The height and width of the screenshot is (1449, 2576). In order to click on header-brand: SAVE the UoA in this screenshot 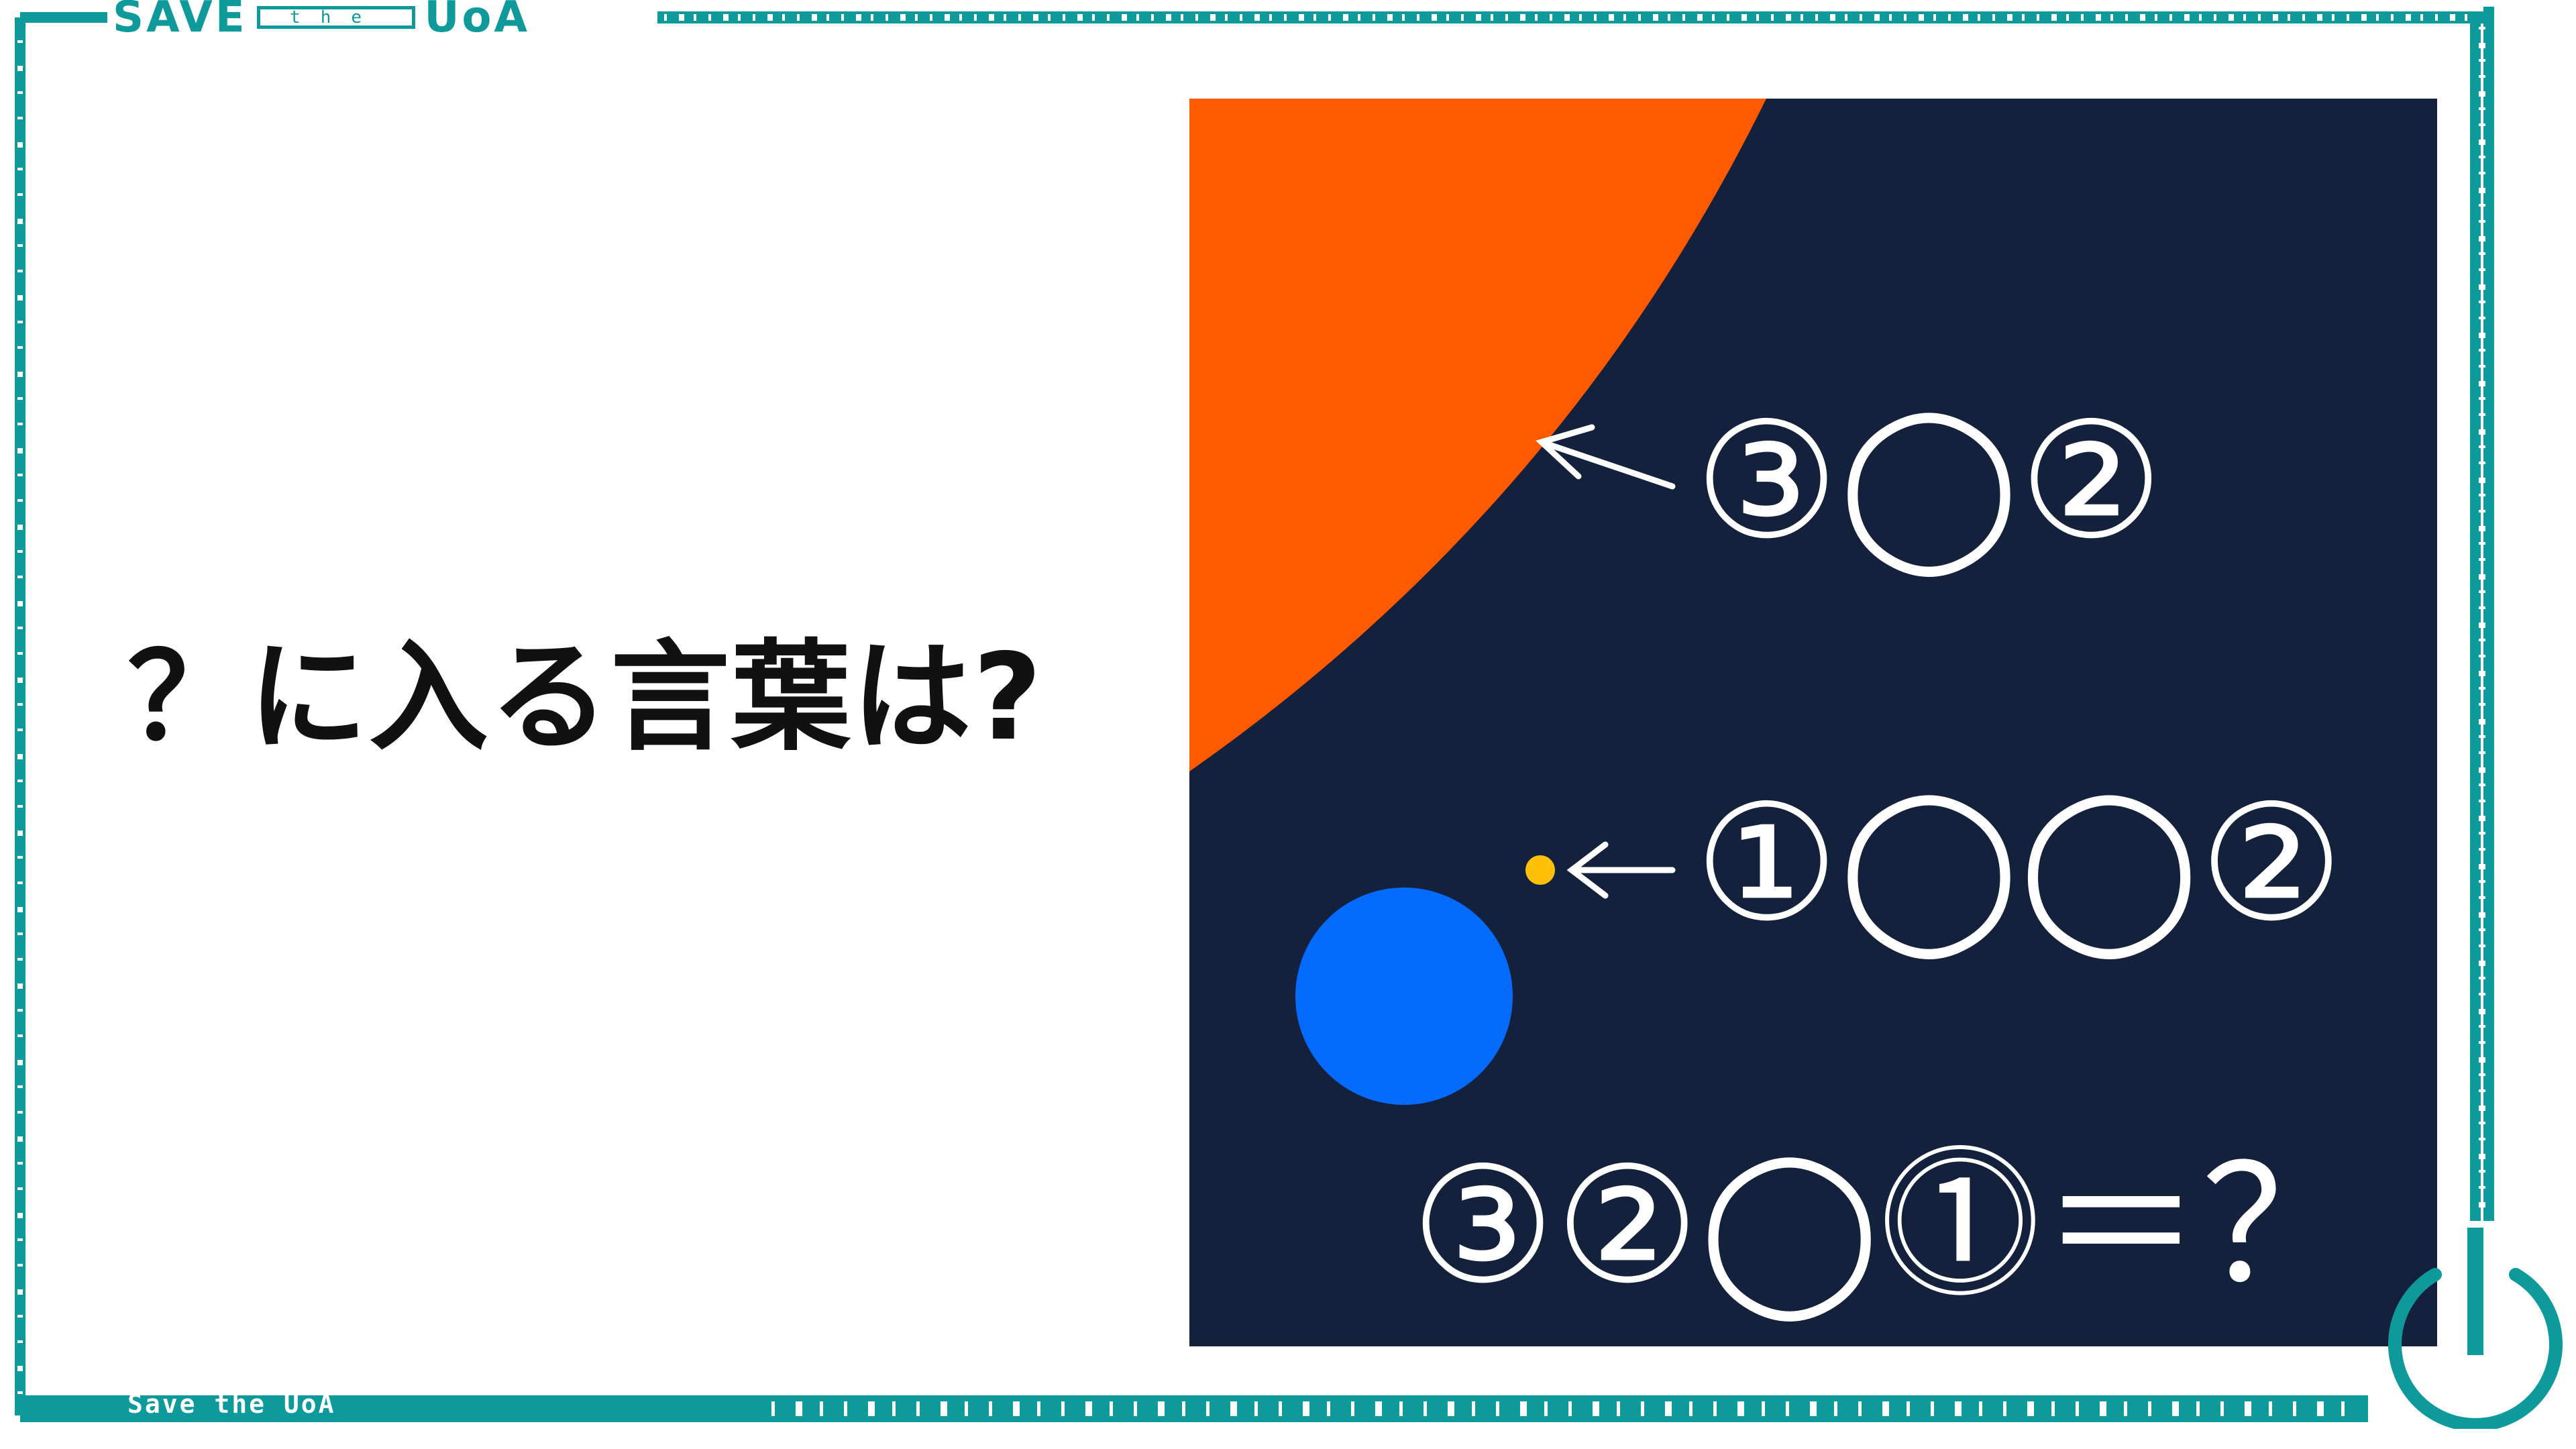, I will do `click(321, 19)`.